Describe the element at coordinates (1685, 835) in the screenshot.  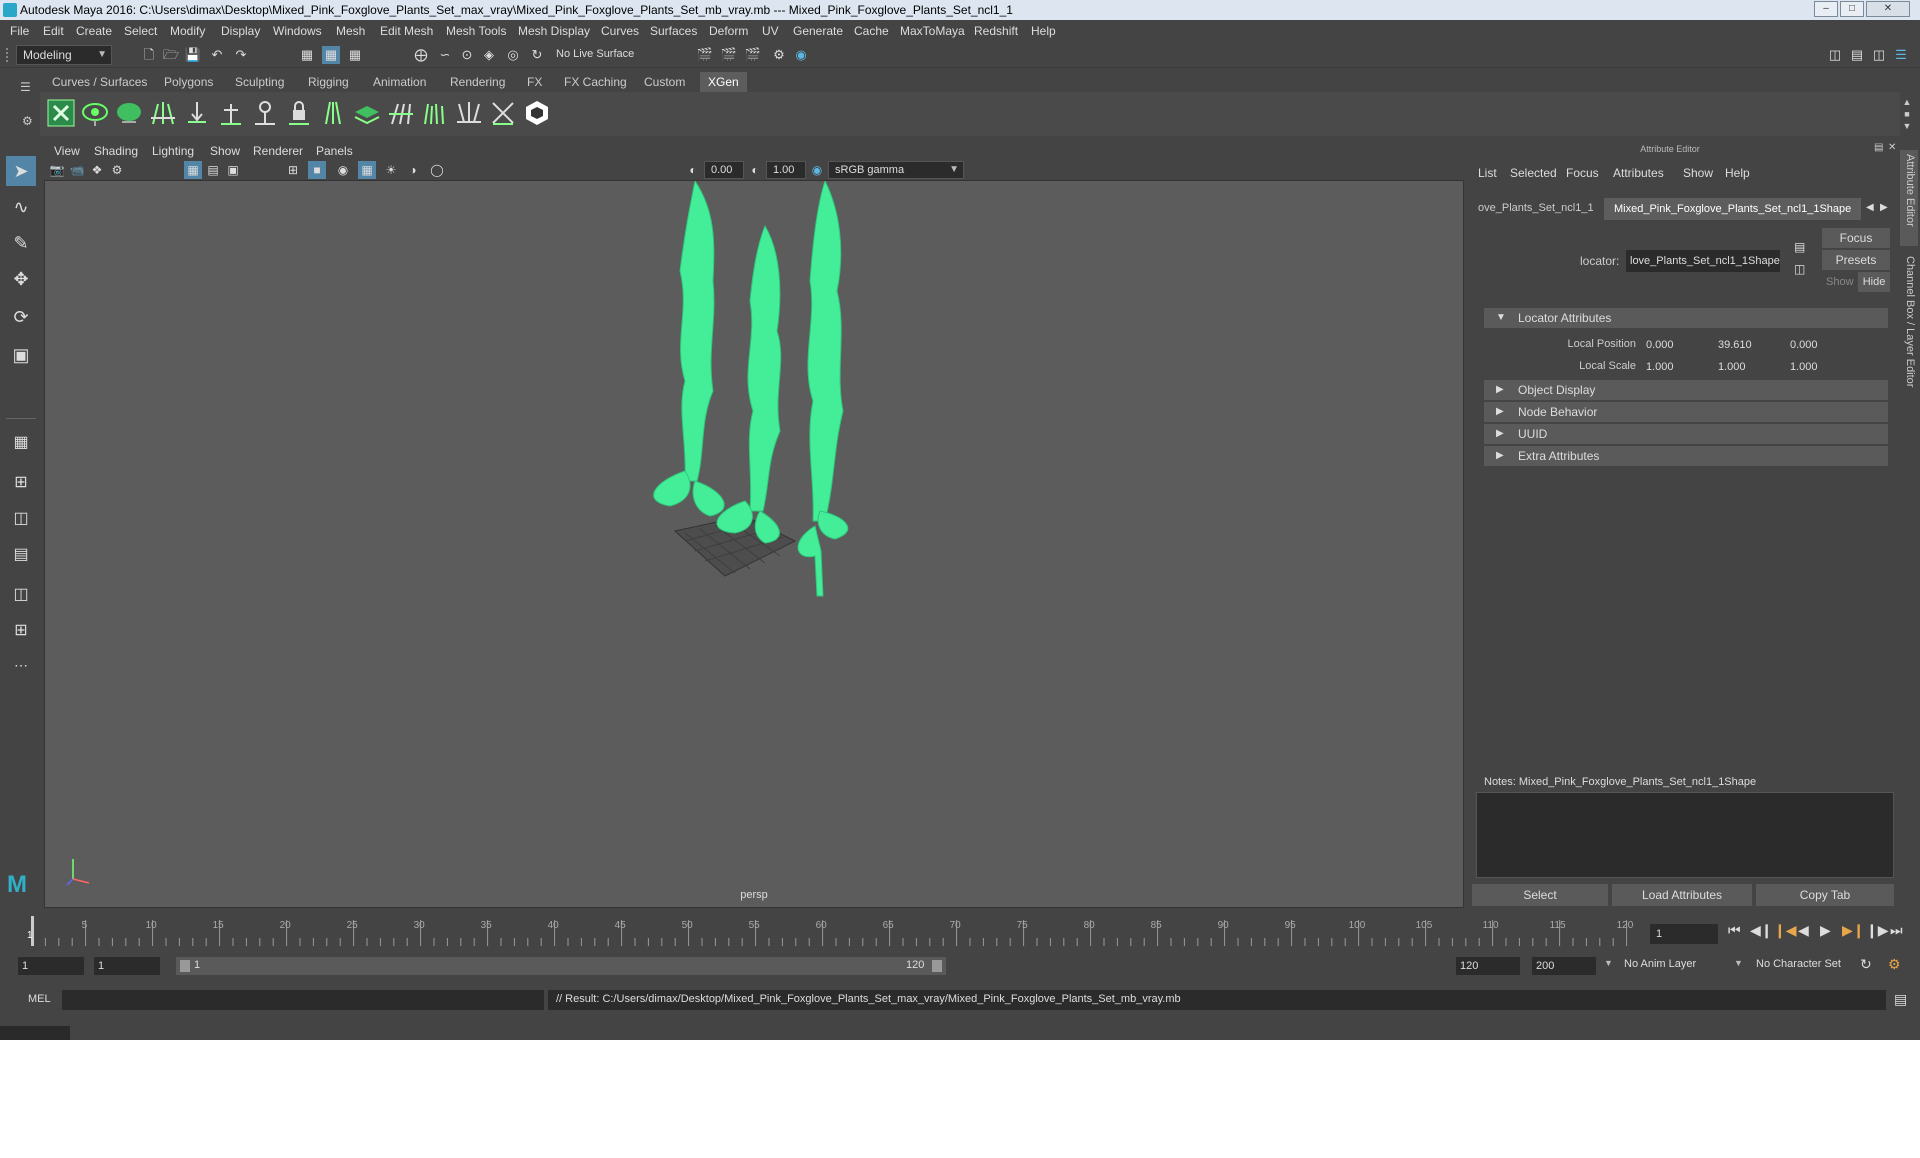
I see `notes-textarea` at that location.